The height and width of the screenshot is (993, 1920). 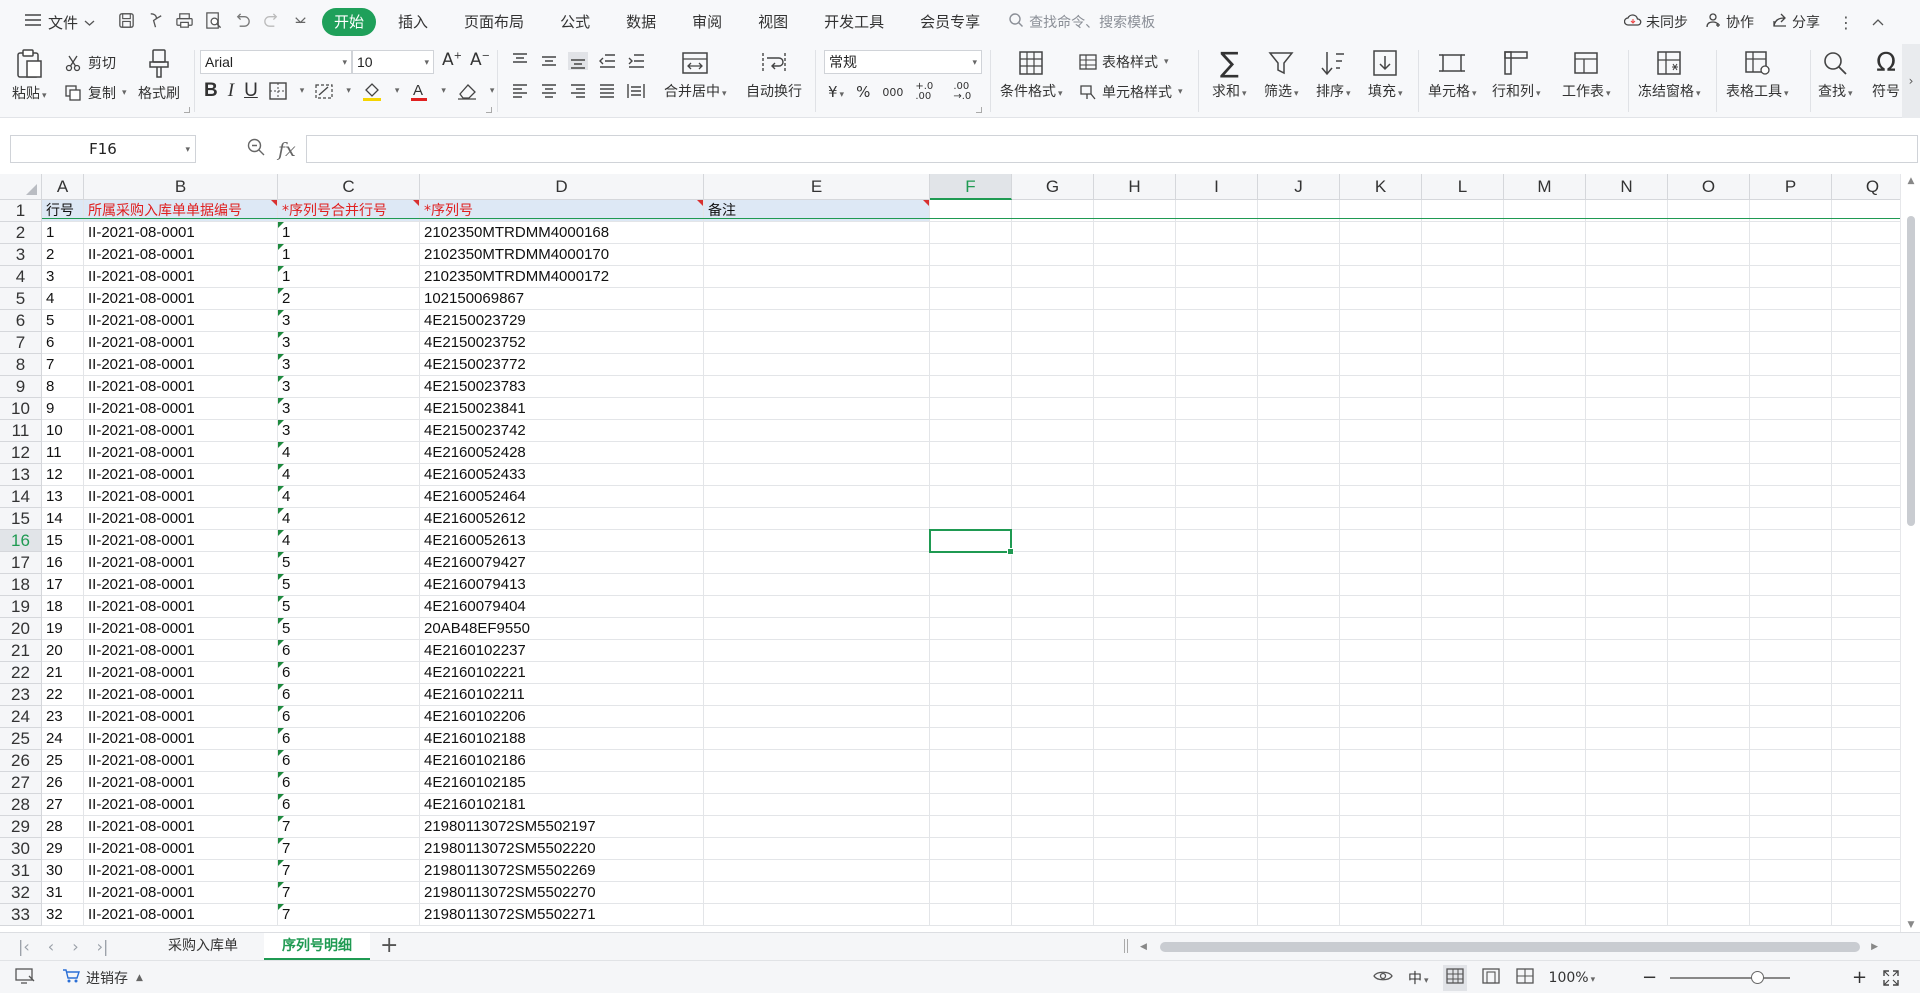 I want to click on cell-d33: 21980113072SM5502271, so click(x=562, y=915).